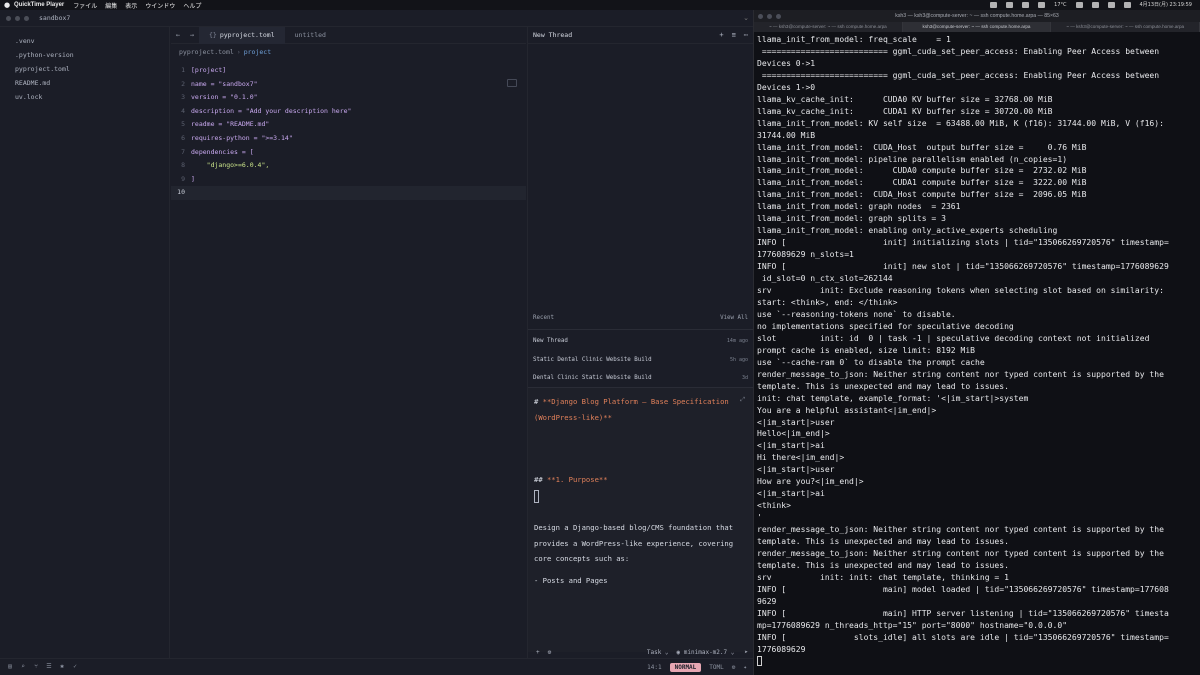 The width and height of the screenshot is (1200, 675). Describe the element at coordinates (825, 279) in the screenshot. I see `terminal-line: id_slot=0 n_ctx_slot=262144` at that location.